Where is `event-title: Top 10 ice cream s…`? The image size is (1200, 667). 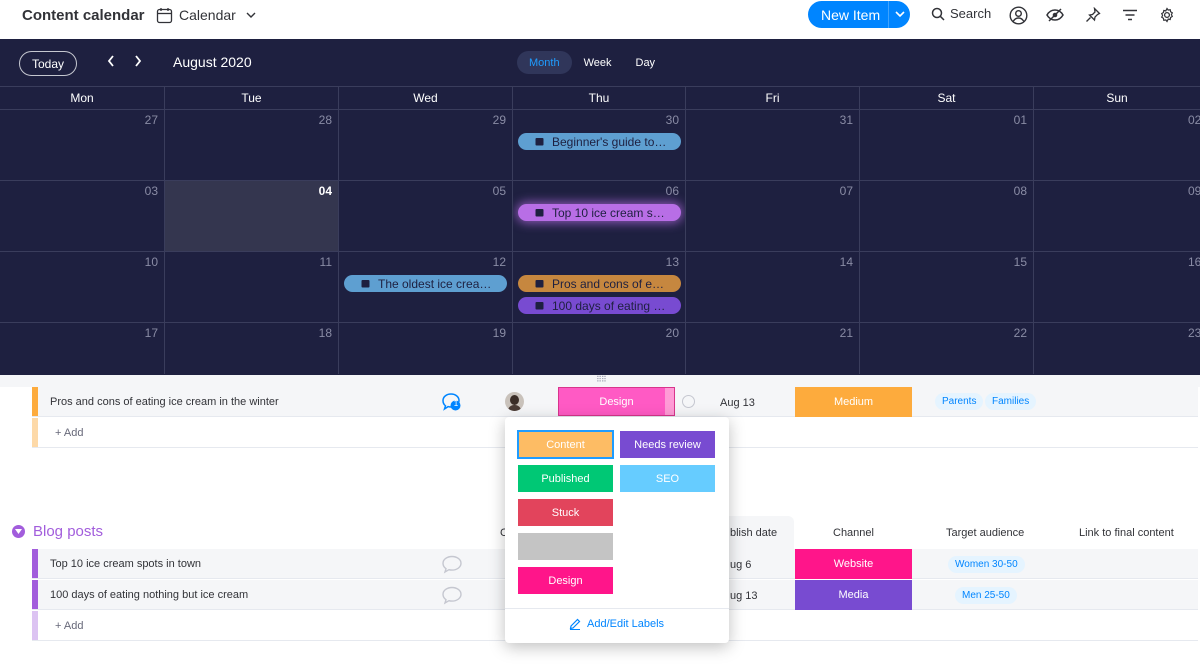 event-title: Top 10 ice cream s… is located at coordinates (608, 212).